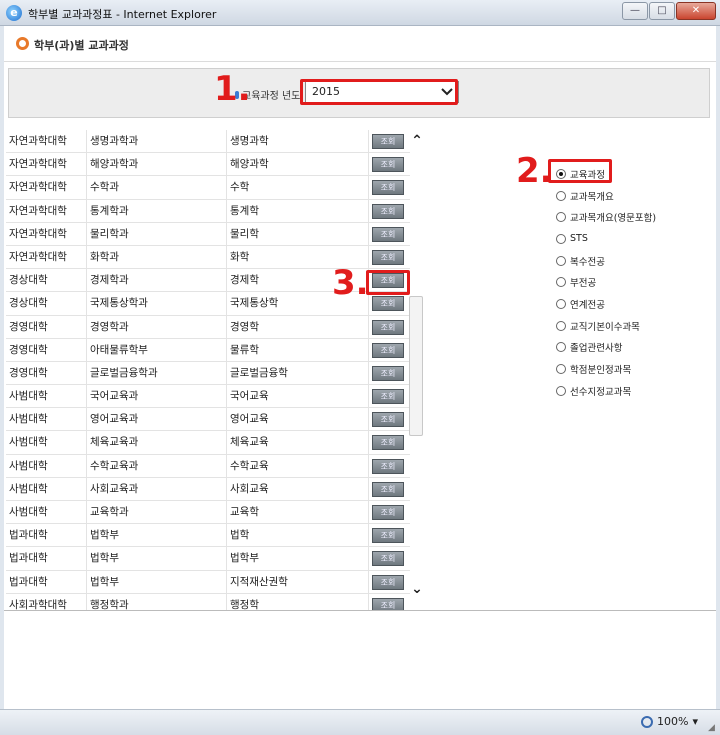 This screenshot has height=735, width=720. Describe the element at coordinates (606, 239) in the screenshot. I see `option-radio-item: STS` at that location.